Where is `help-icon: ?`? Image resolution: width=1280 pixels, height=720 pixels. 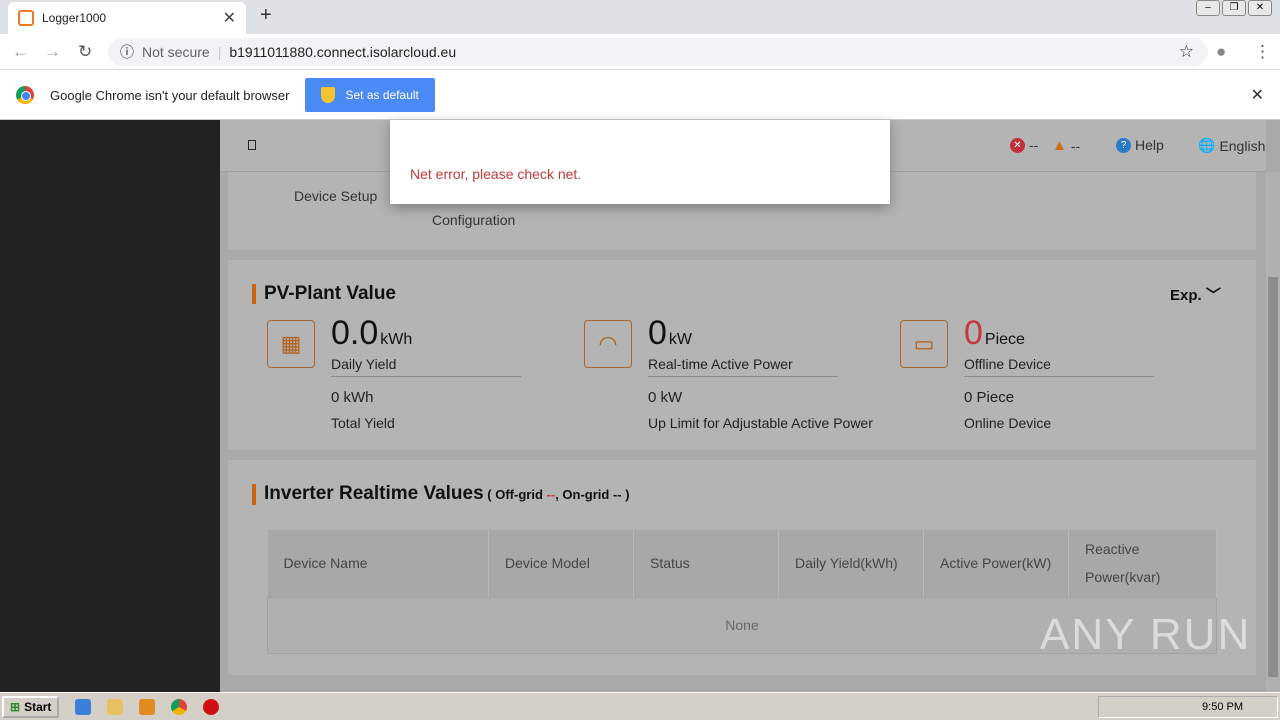 help-icon: ? is located at coordinates (1123, 145).